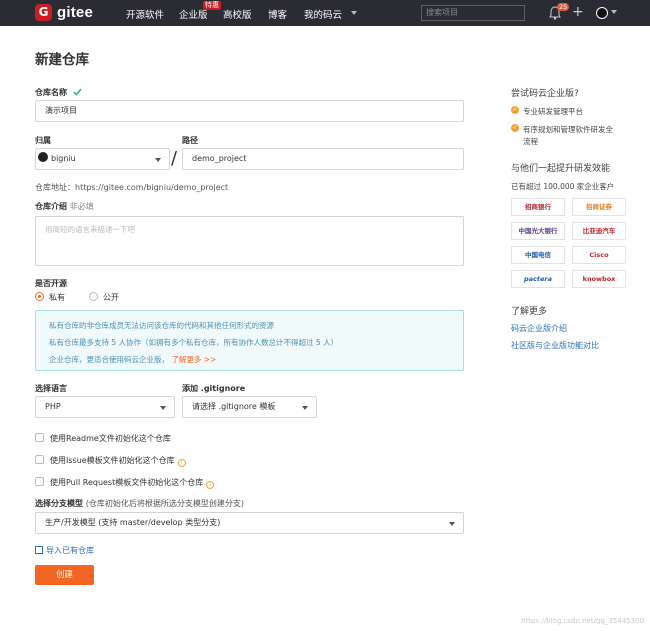  Describe the element at coordinates (599, 255) in the screenshot. I see `customer-logo: Cisco` at that location.